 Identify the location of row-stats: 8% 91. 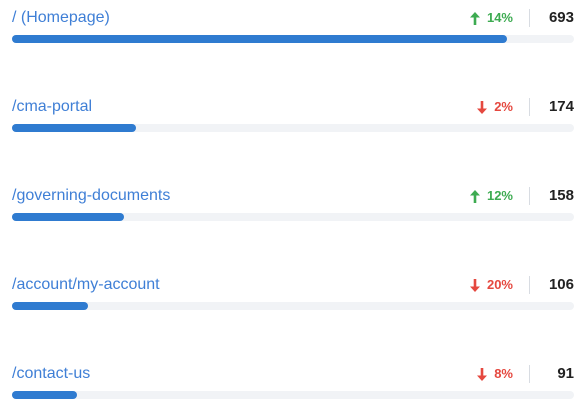
(525, 374).